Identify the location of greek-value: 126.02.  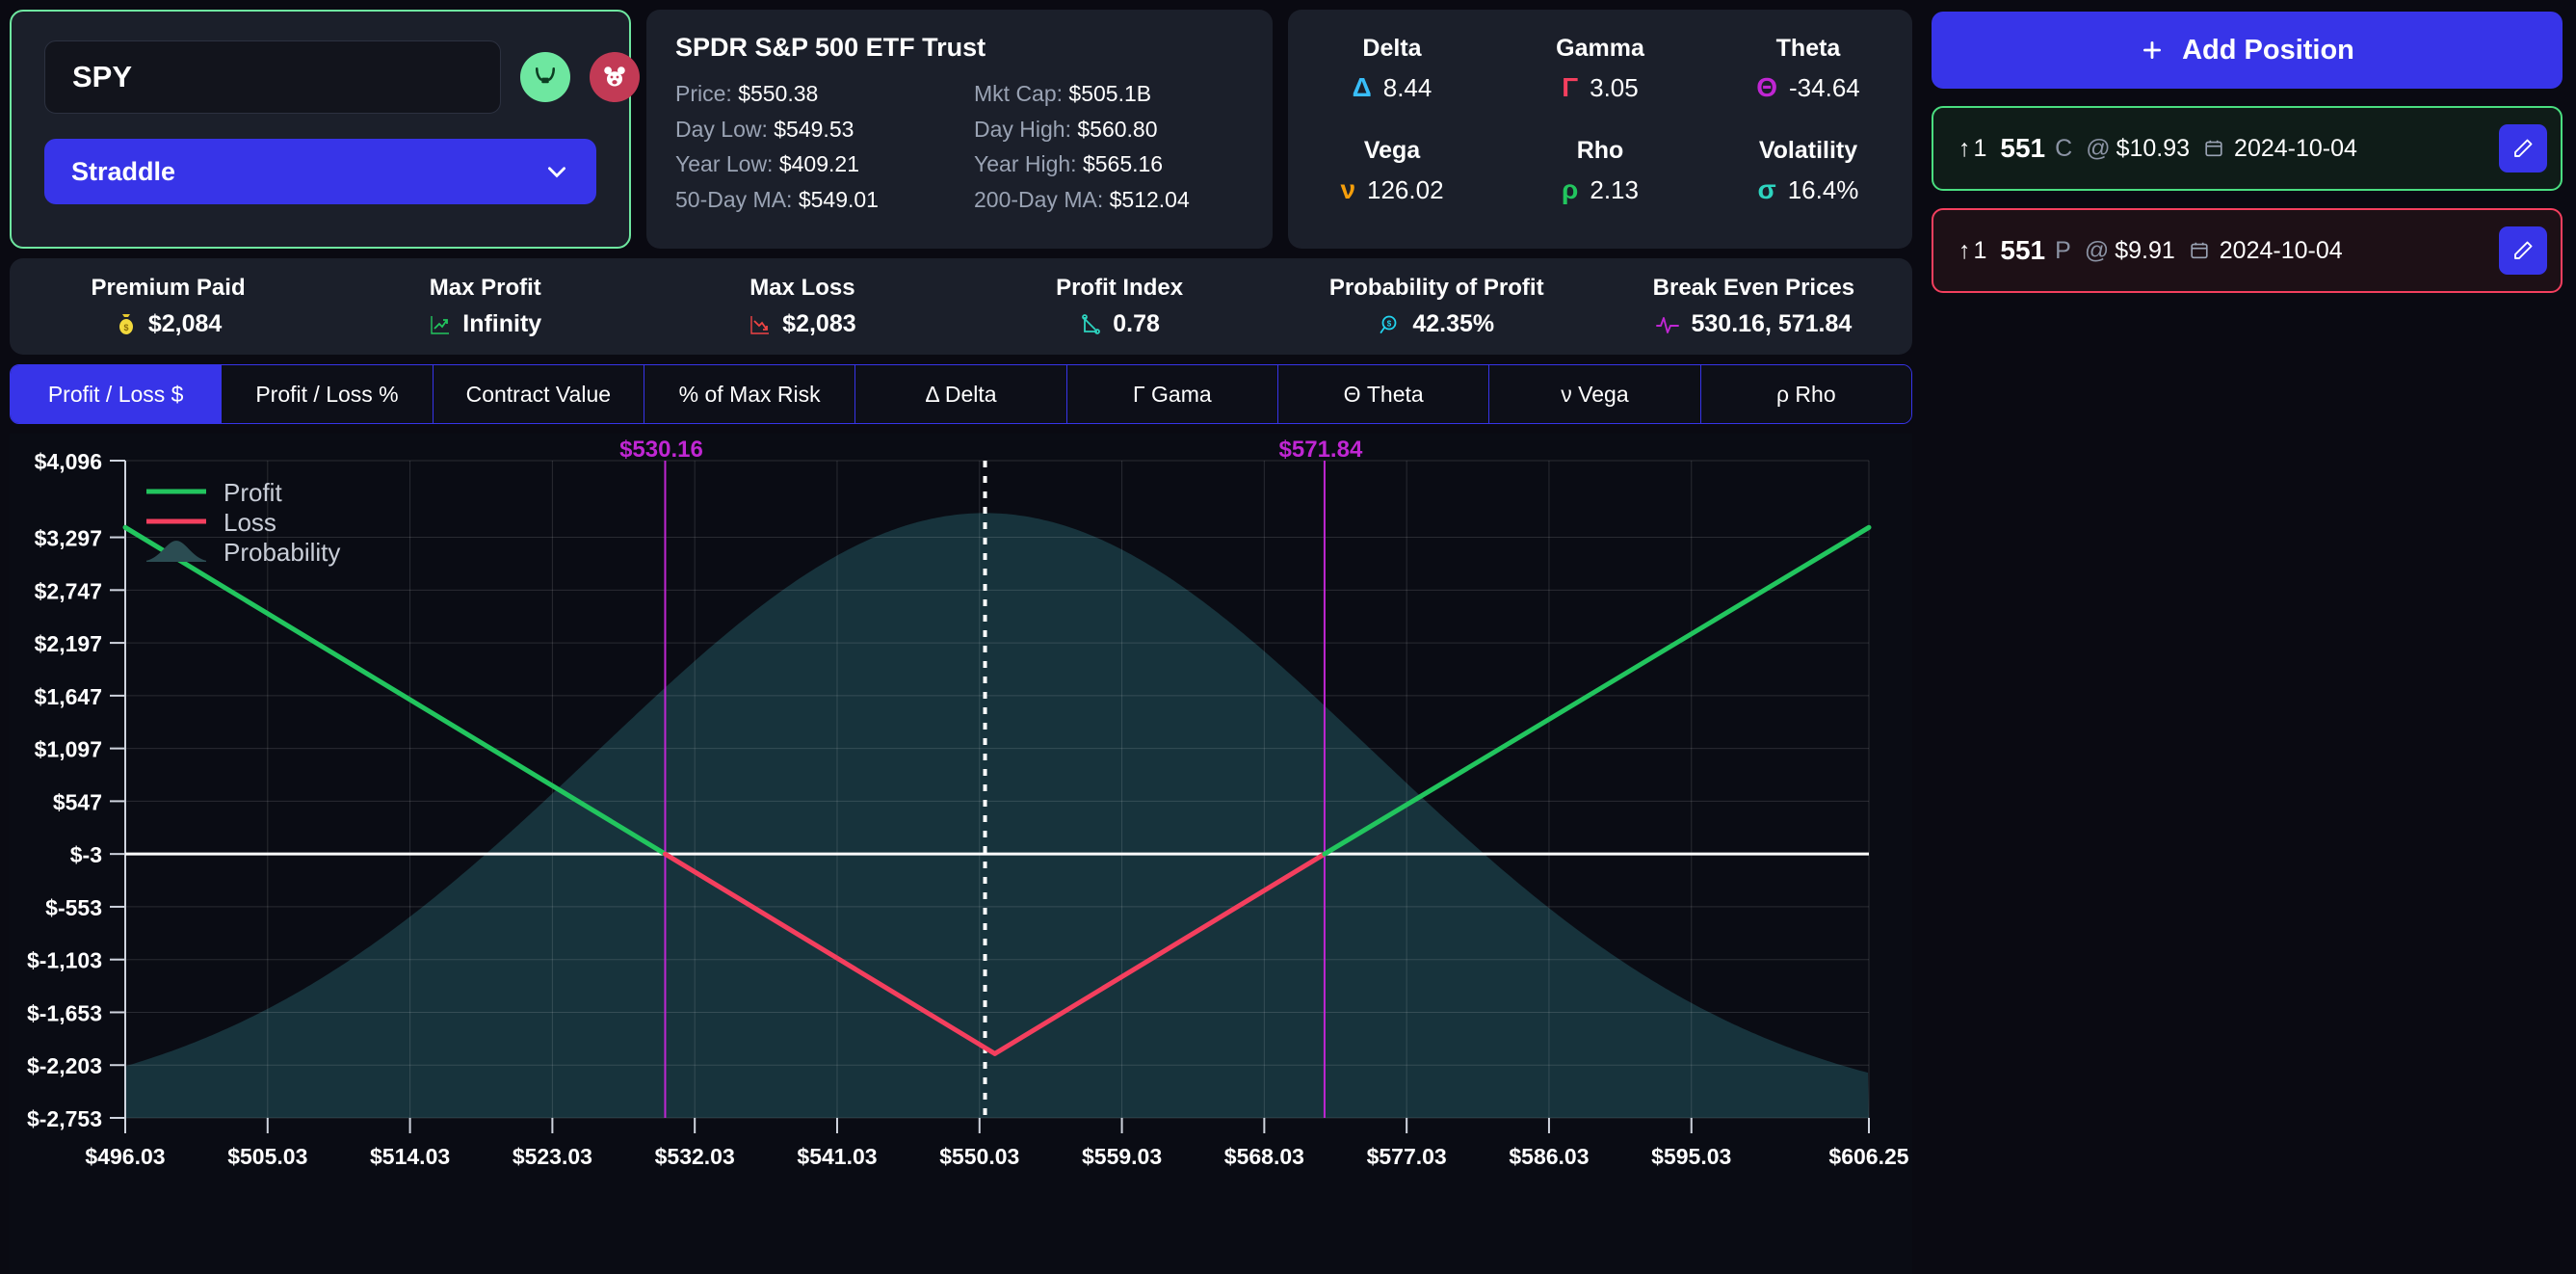
(1405, 189).